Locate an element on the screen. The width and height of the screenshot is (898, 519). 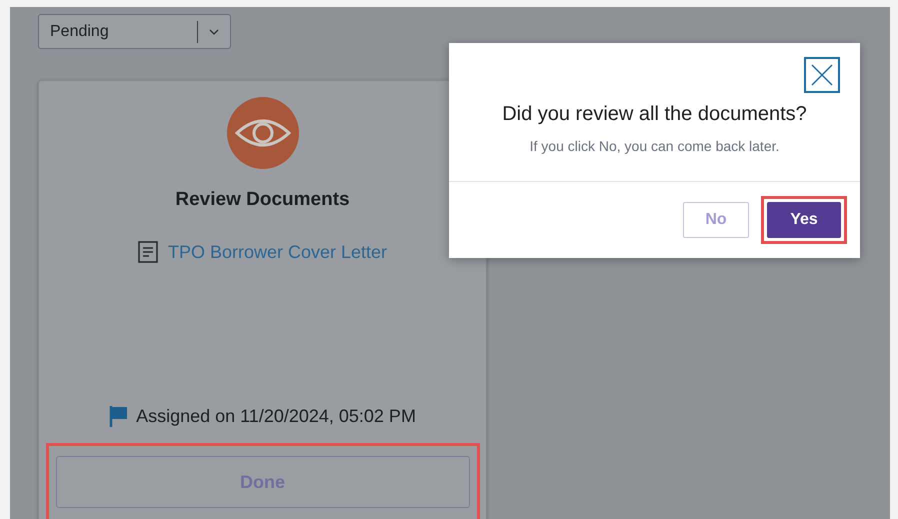
close-button is located at coordinates (822, 75).